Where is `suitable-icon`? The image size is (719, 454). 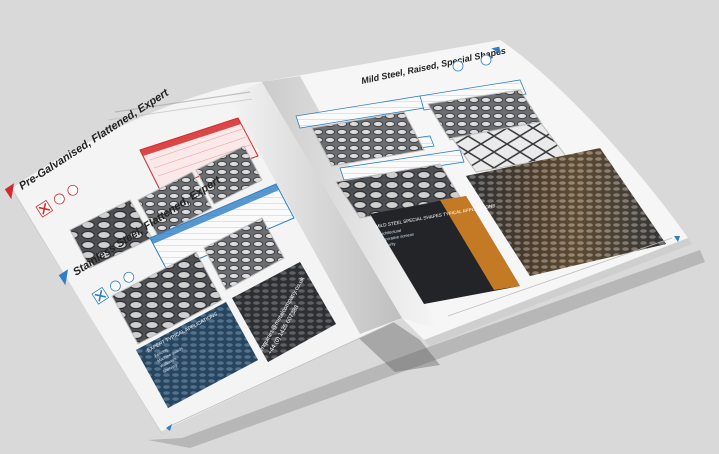
suitable-icon is located at coordinates (486, 60).